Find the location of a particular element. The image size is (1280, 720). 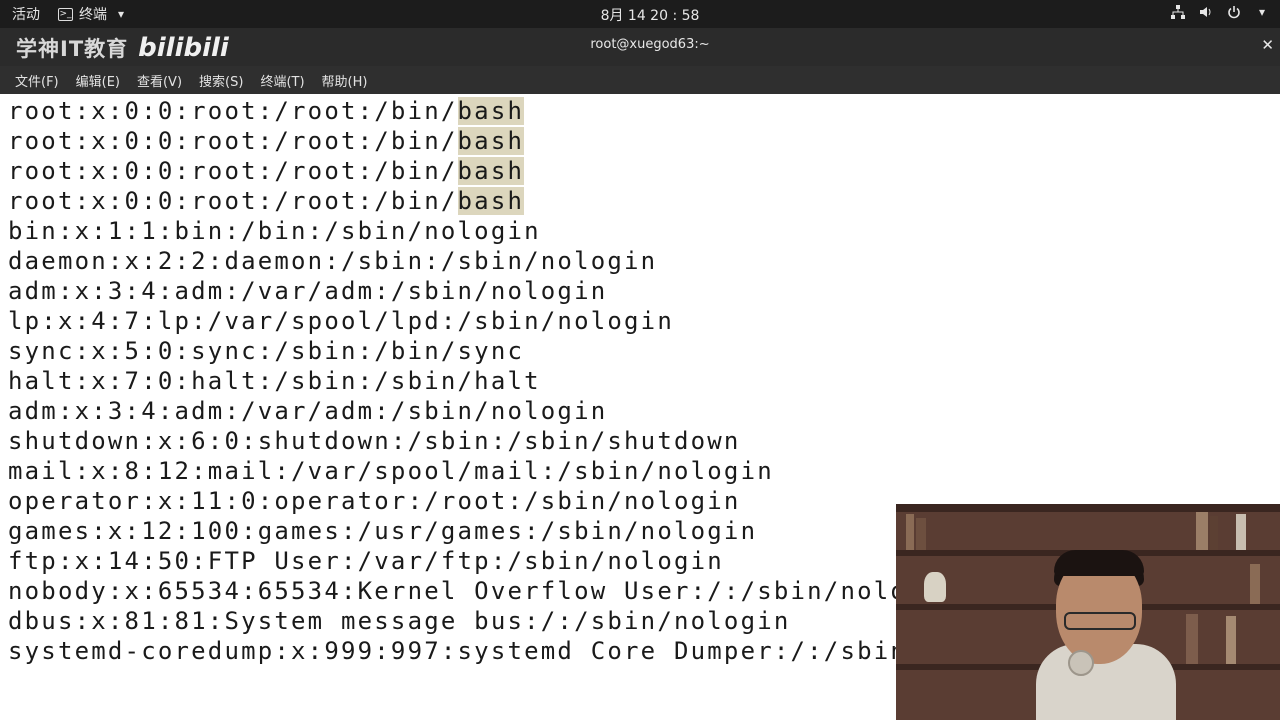

terminal-line-text: halt:x:7:0:halt:/sbin:/sbin/halt is located at coordinates (274, 381).